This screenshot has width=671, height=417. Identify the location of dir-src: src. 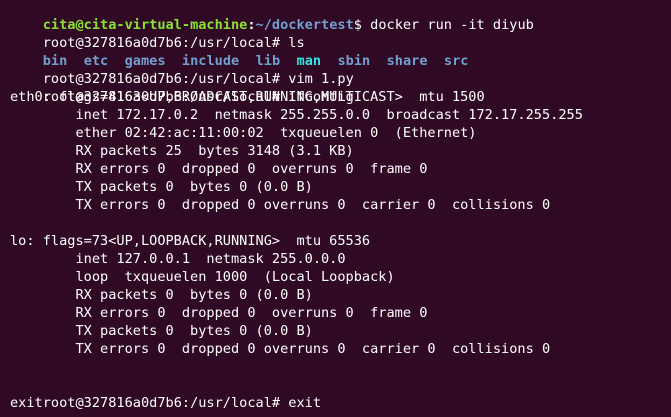
(456, 61).